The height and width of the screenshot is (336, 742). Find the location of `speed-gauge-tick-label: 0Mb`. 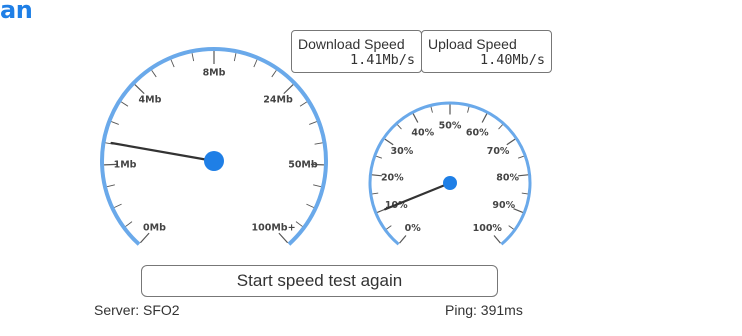

speed-gauge-tick-label: 0Mb is located at coordinates (154, 228).